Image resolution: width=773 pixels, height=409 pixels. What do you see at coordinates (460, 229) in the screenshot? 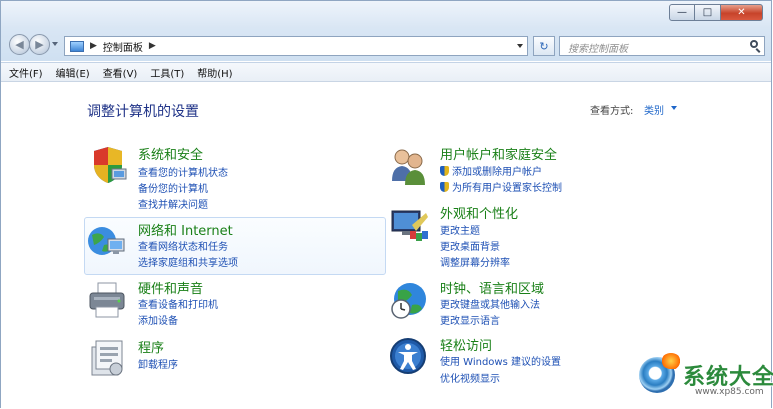
I see `link-change-theme: 更改主题` at bounding box center [460, 229].